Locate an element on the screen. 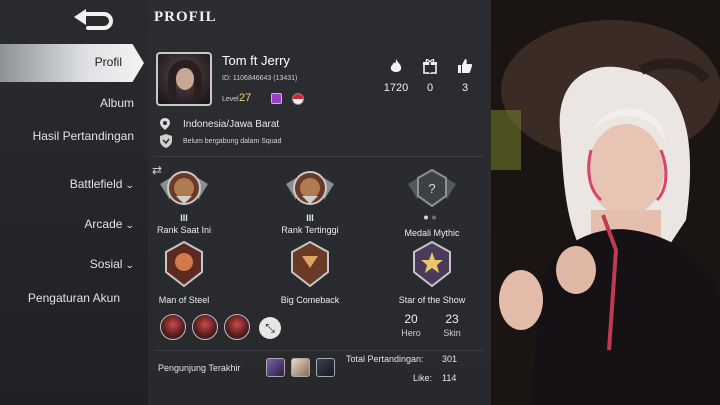 Image resolution: width=720 pixels, height=405 pixels. sidebar-item-label: Arcade is located at coordinates (103, 224).